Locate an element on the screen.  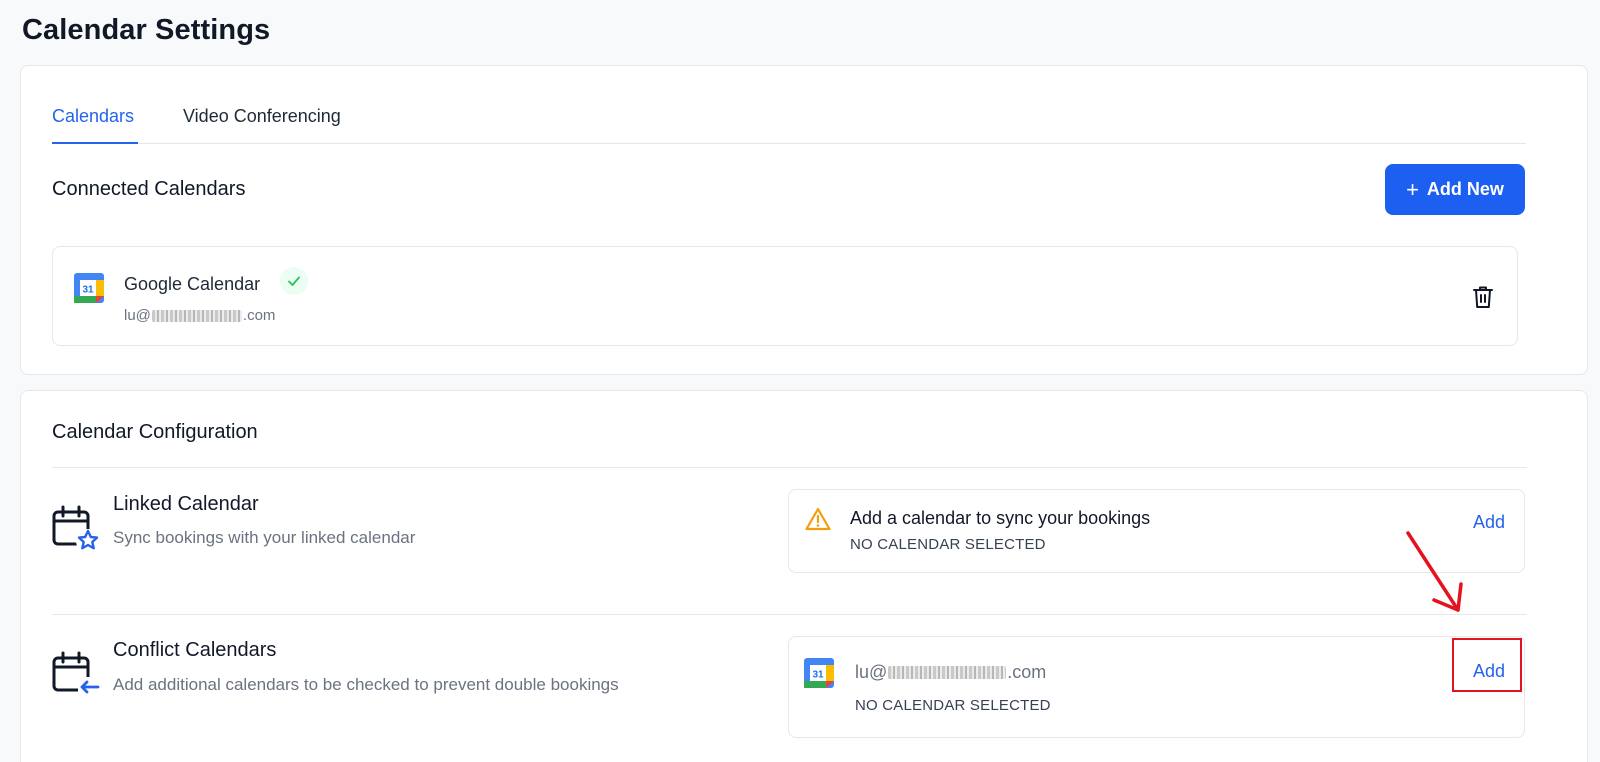
conflict-status-subtitle: NO CALENDAR SELECTED is located at coordinates (953, 705).